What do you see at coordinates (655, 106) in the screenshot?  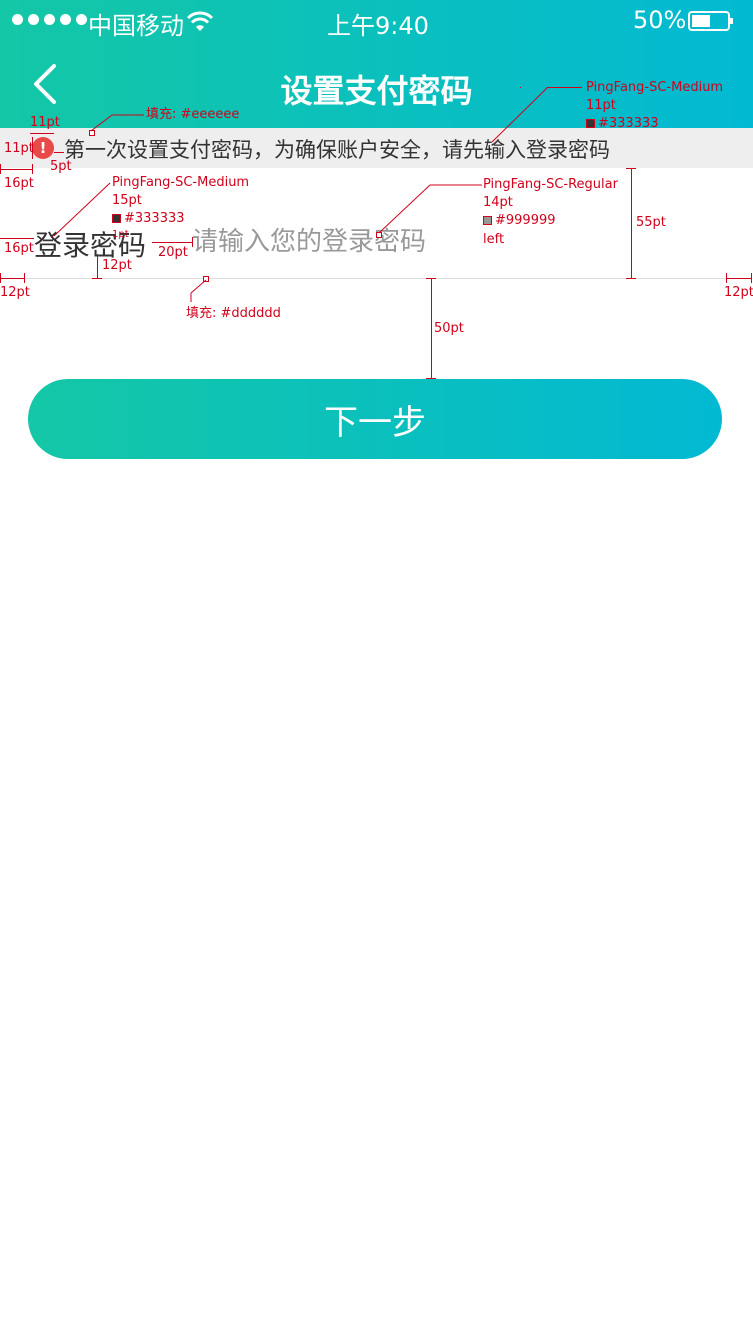 I see `annotation-notice-font: PingFang-SC-Medium 11pt #333333` at bounding box center [655, 106].